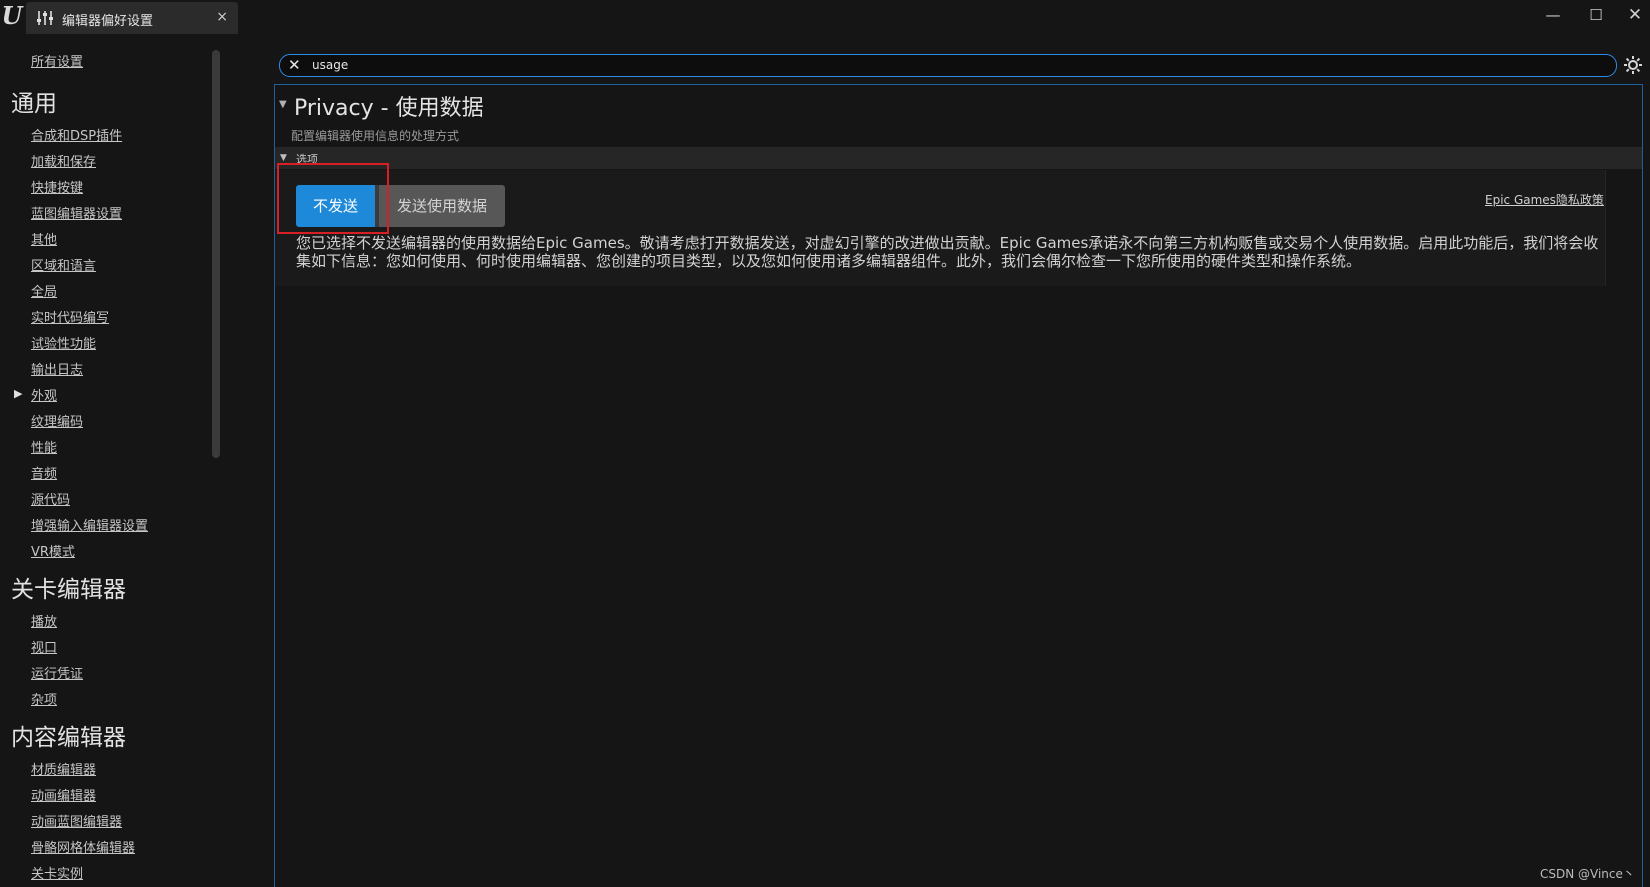  What do you see at coordinates (44, 620) in the screenshot?
I see `sidebar-item: 播放` at bounding box center [44, 620].